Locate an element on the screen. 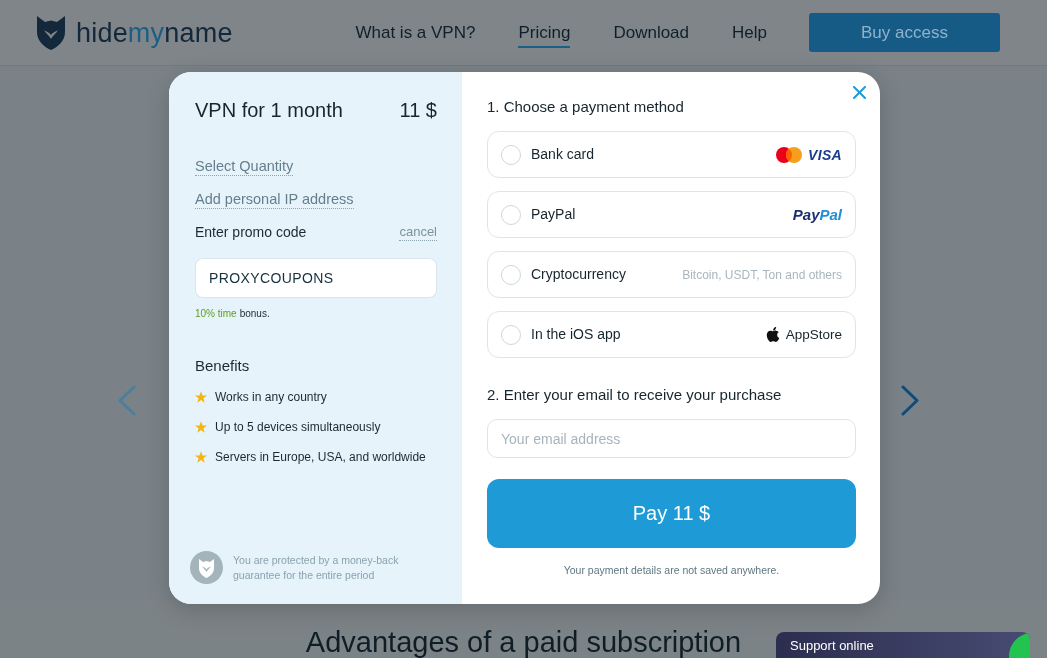 The width and height of the screenshot is (1047, 658). logo-wordmark: hidemyname is located at coordinates (154, 32).